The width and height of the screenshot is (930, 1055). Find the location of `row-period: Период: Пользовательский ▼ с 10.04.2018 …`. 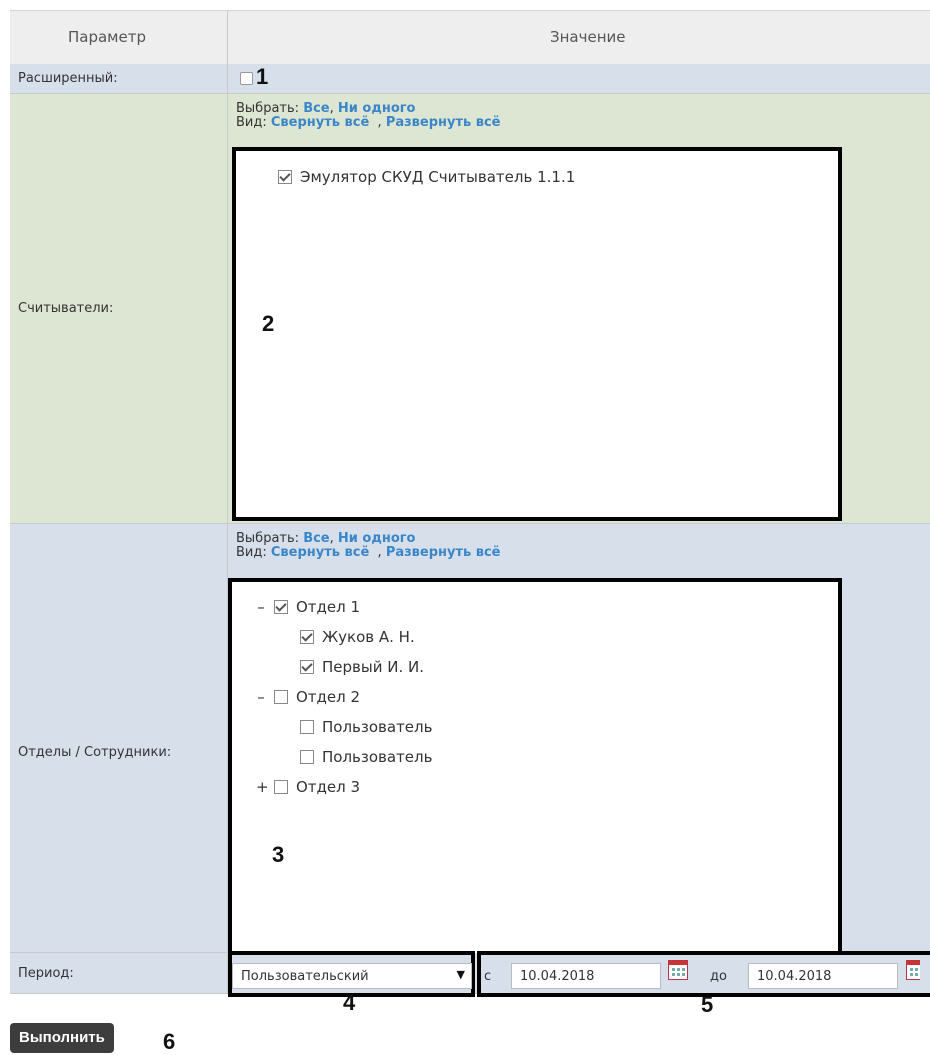

row-period: Период: Пользовательский ▼ с 10.04.2018 … is located at coordinates (470, 974).